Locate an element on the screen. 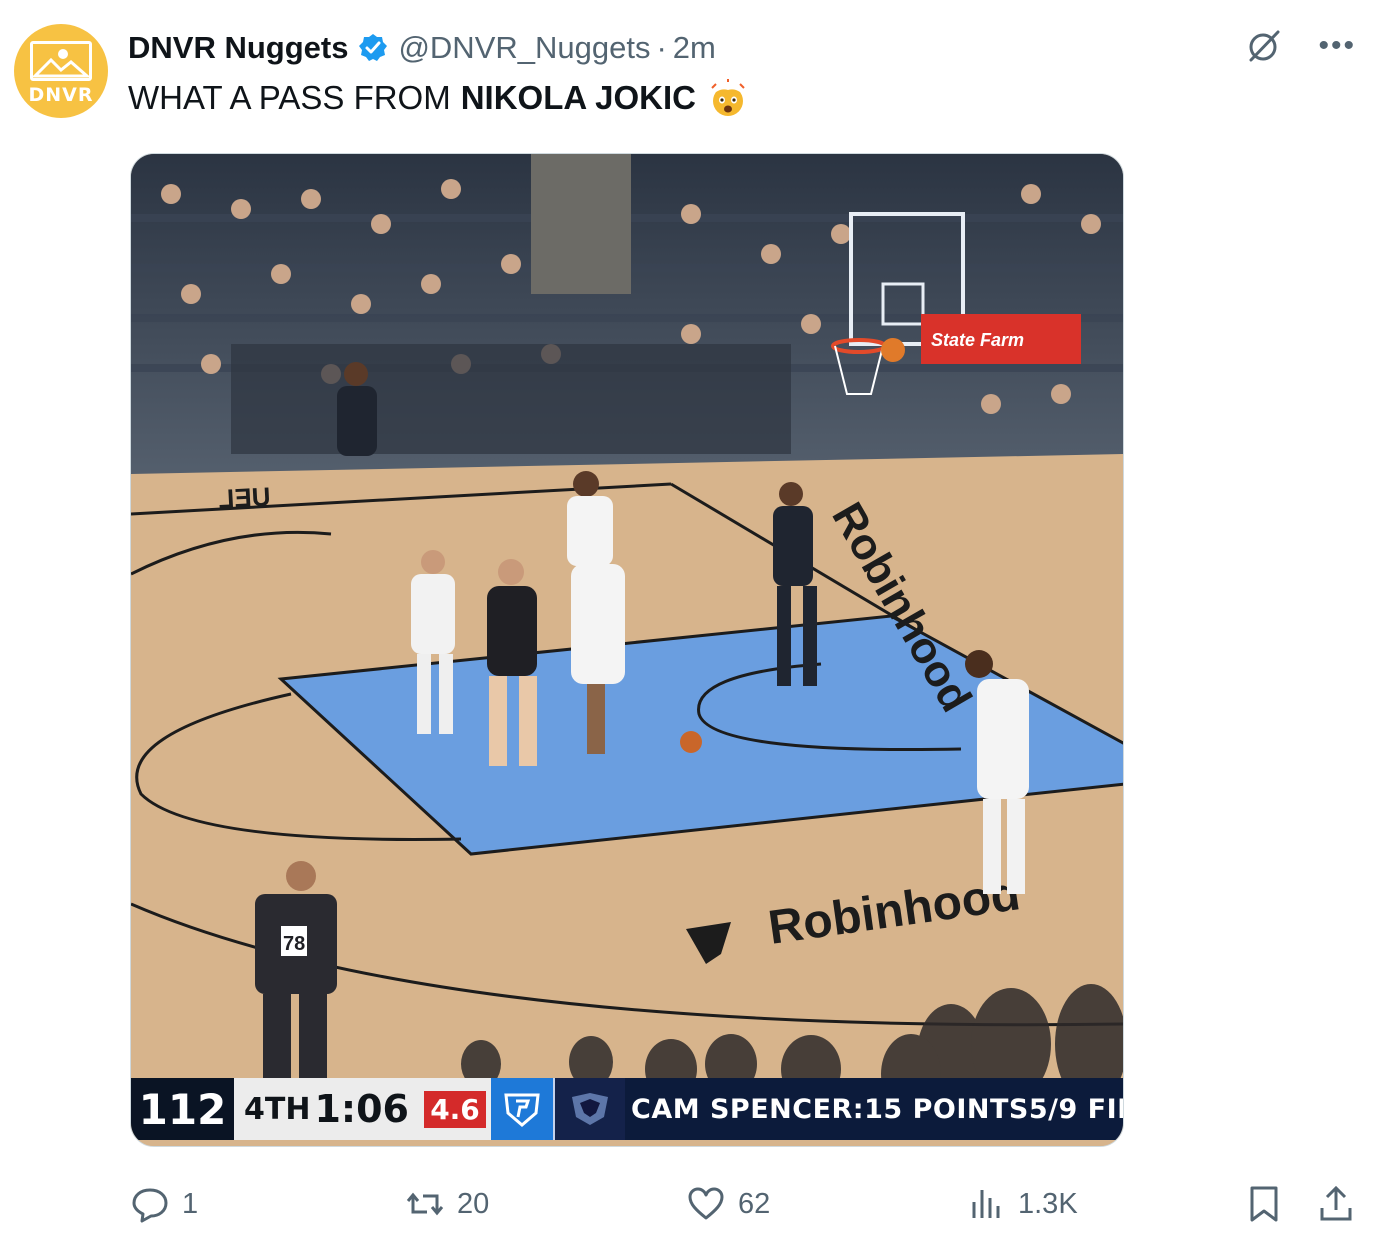 The height and width of the screenshot is (1242, 1376). avatar-label: DNVR is located at coordinates (61, 94).